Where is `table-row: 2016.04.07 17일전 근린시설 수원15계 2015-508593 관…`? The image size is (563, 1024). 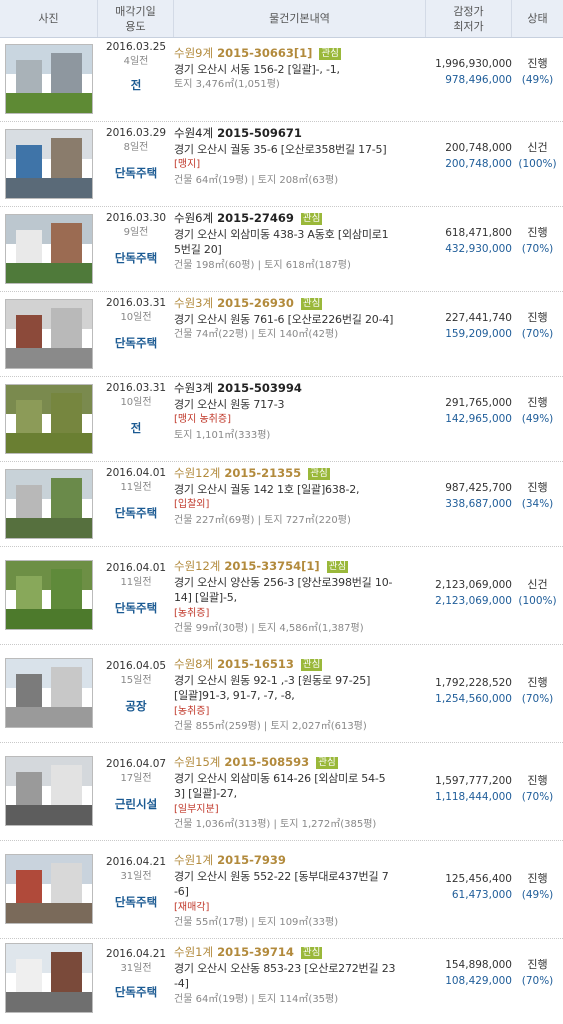
table-row: 2016.04.07 17일전 근린시설 수원15계 2015-508593 관… is located at coordinates (281, 792).